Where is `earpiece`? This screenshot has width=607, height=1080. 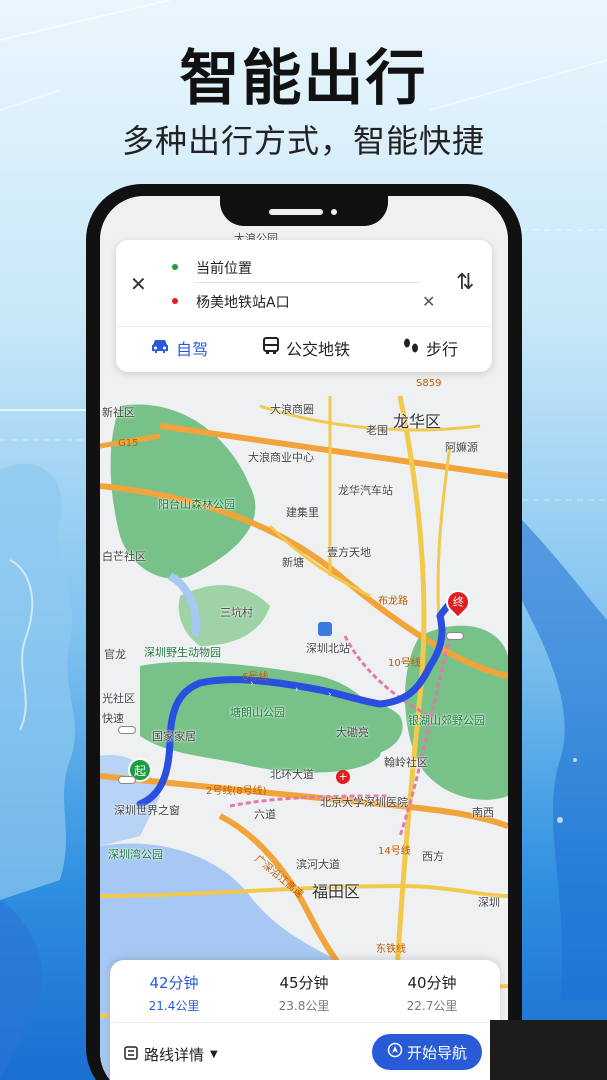 earpiece is located at coordinates (296, 212).